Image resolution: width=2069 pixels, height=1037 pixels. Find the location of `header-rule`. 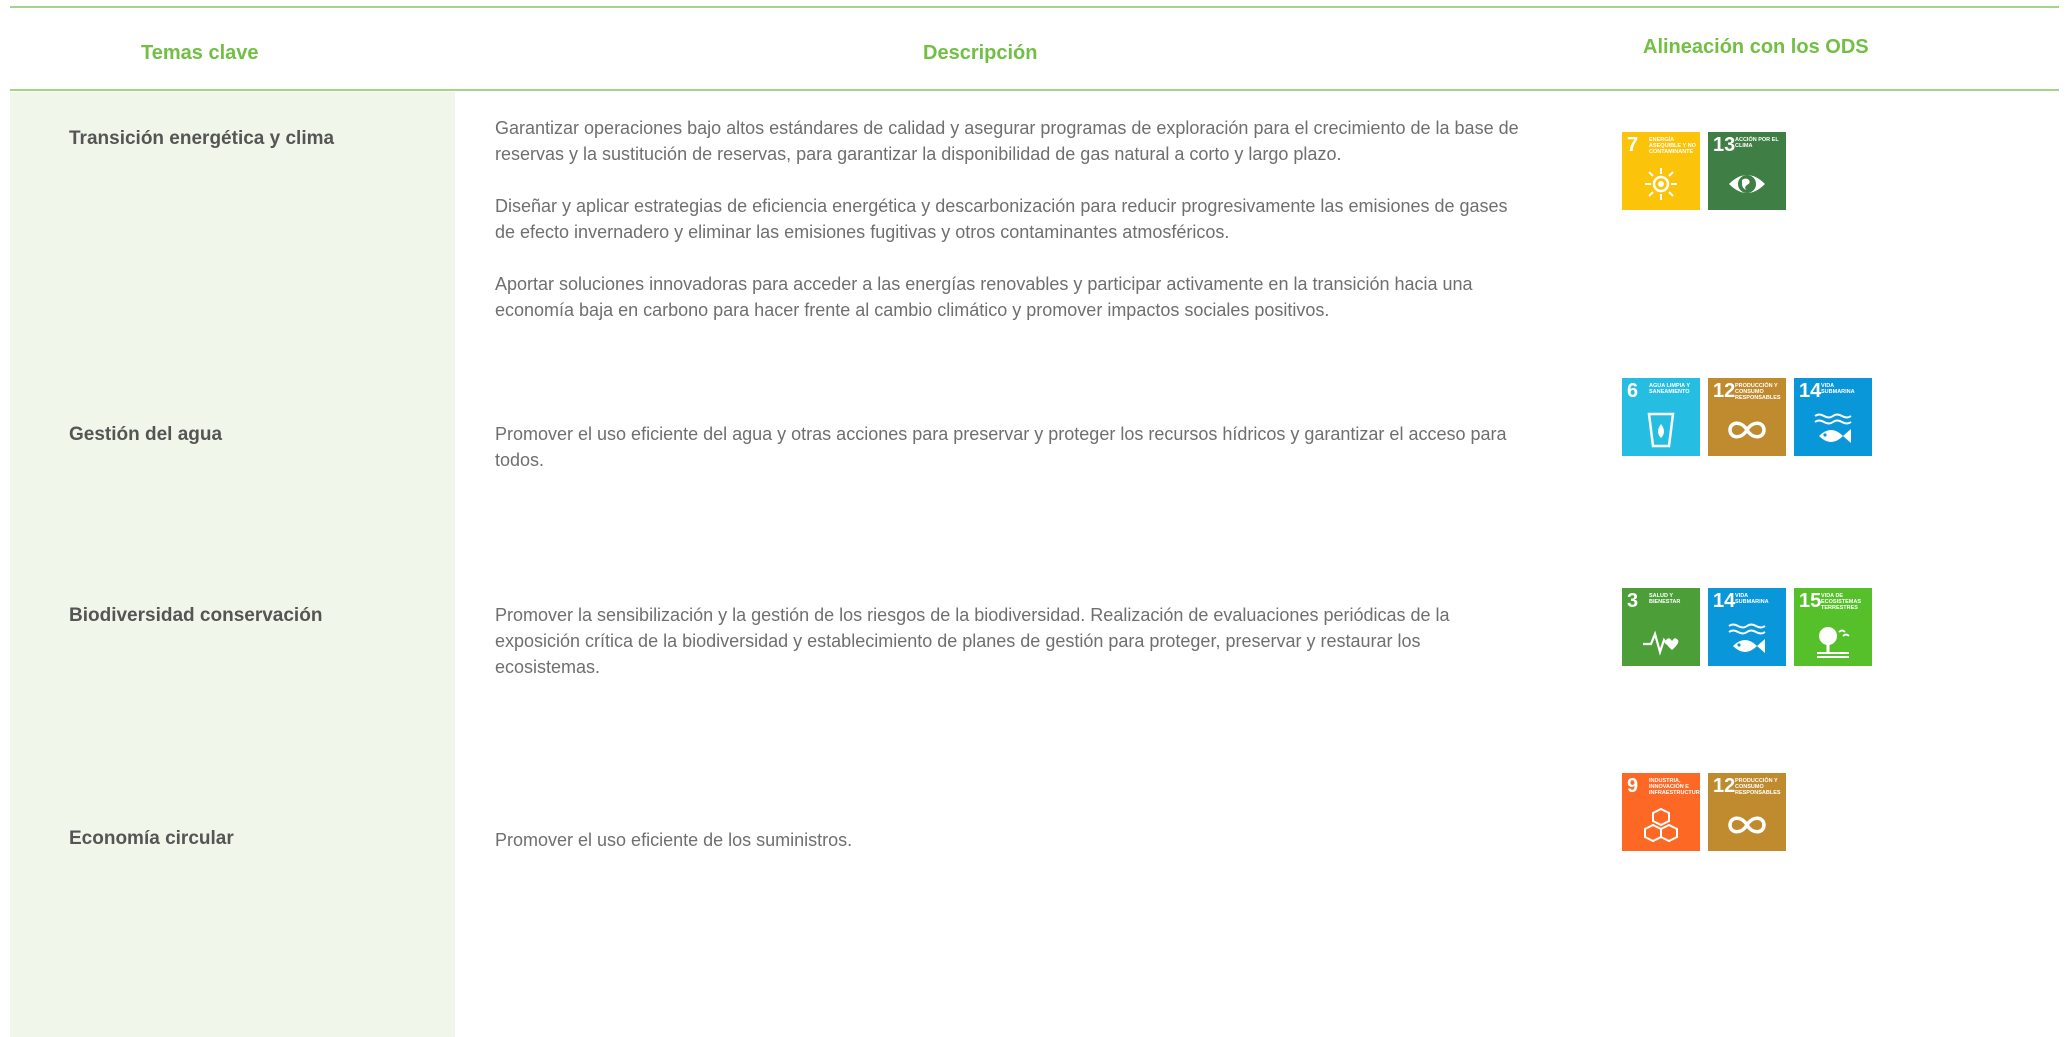

header-rule is located at coordinates (1034, 90).